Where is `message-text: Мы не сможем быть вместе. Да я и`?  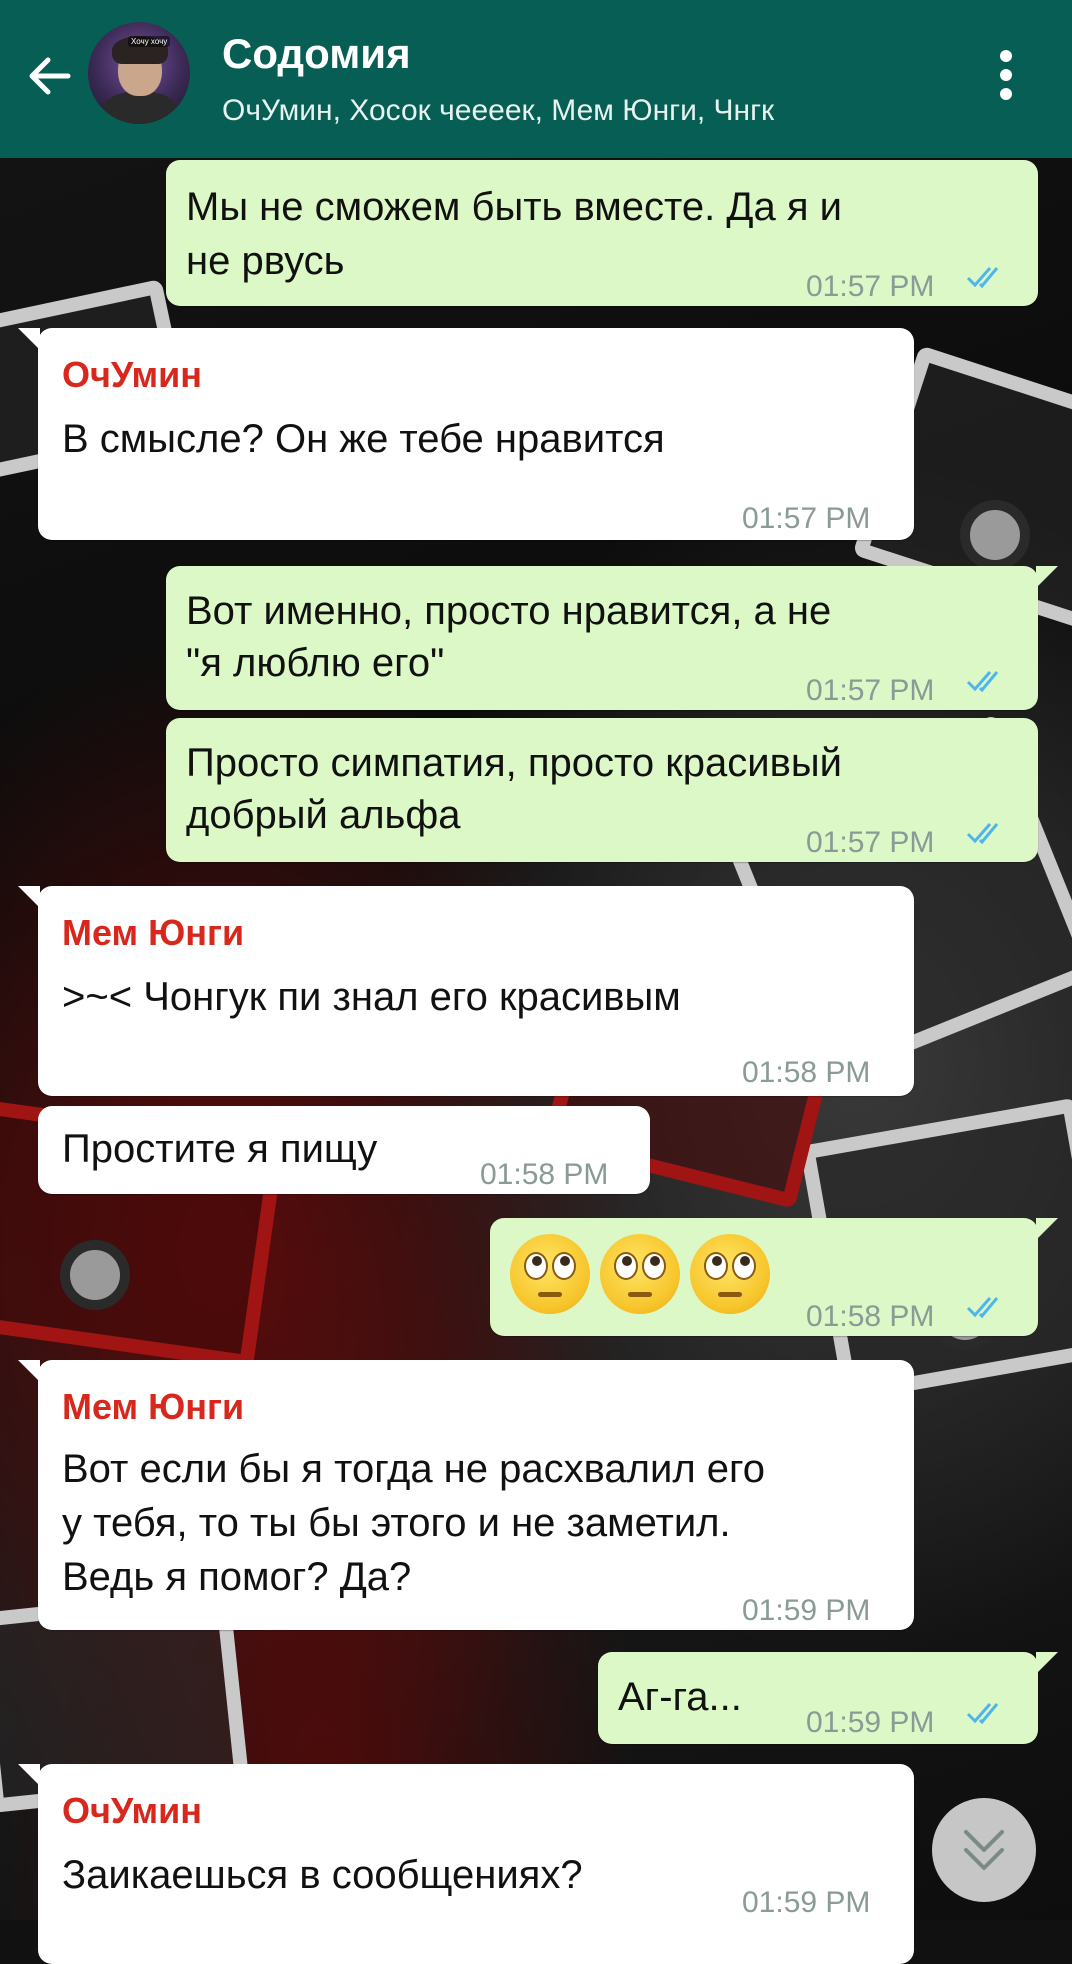 message-text: Мы не сможем быть вместе. Да я и is located at coordinates (514, 207).